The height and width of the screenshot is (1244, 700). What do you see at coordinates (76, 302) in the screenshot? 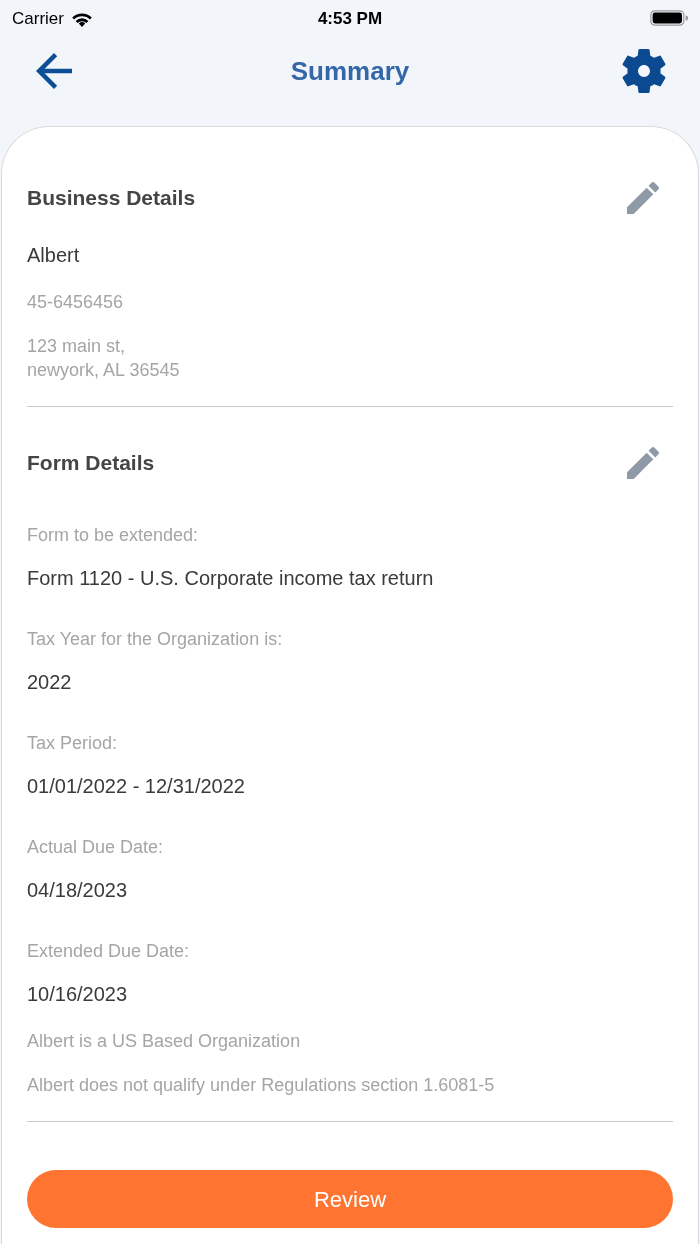
I see `detail-text: 45-6456456` at bounding box center [76, 302].